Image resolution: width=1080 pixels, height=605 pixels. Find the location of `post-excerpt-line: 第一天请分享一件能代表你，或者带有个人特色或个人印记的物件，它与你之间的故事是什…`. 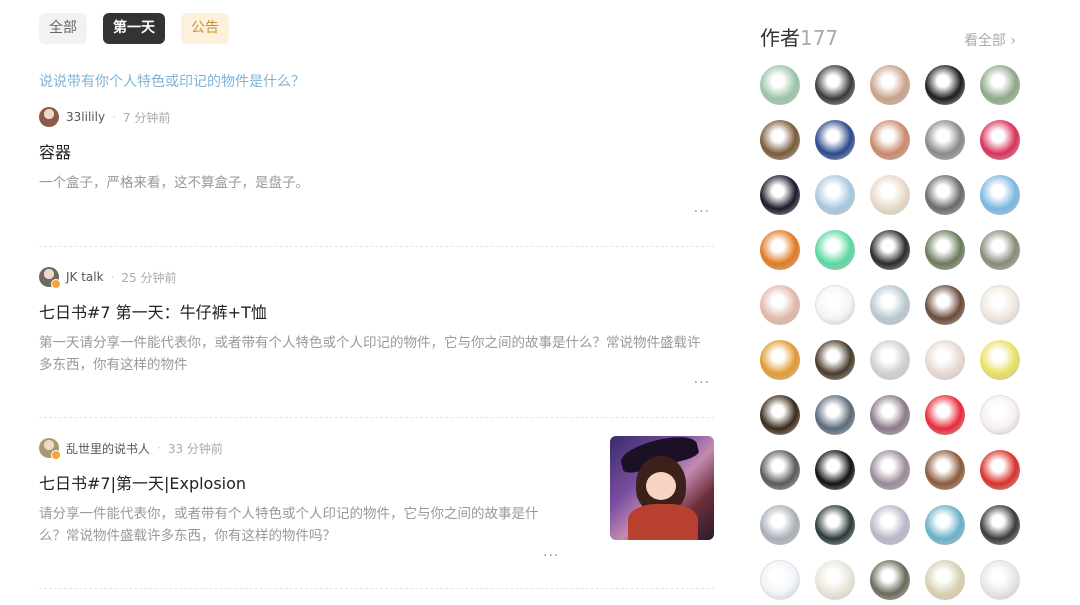

post-excerpt-line: 第一天请分享一件能代表你，或者带有个人特色或个人印记的物件，它与你之间的故事是什… is located at coordinates (370, 343).